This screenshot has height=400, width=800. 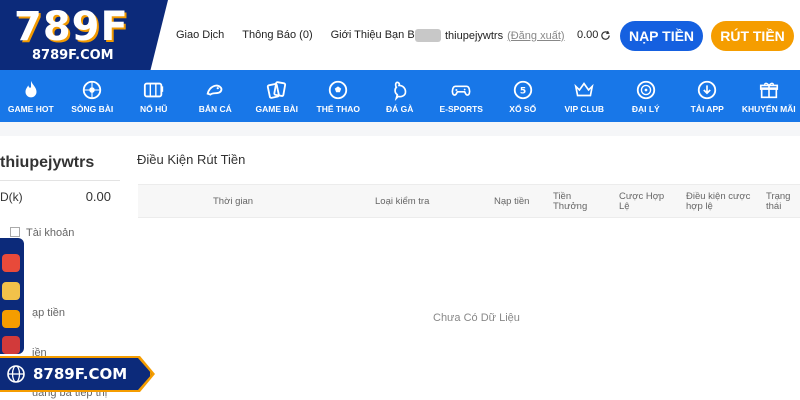 What do you see at coordinates (512, 201) in the screenshot?
I see `column-header: Nạp tiền` at bounding box center [512, 201].